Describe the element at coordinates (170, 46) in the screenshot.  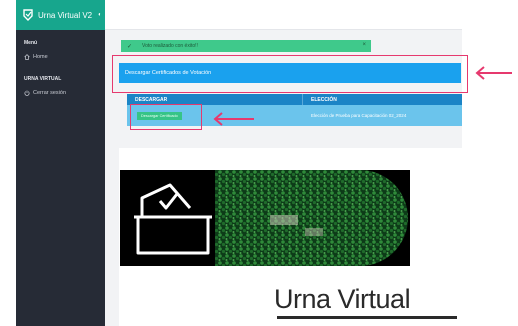
I see `alert-message: Voto realizado con éxito!!` at that location.